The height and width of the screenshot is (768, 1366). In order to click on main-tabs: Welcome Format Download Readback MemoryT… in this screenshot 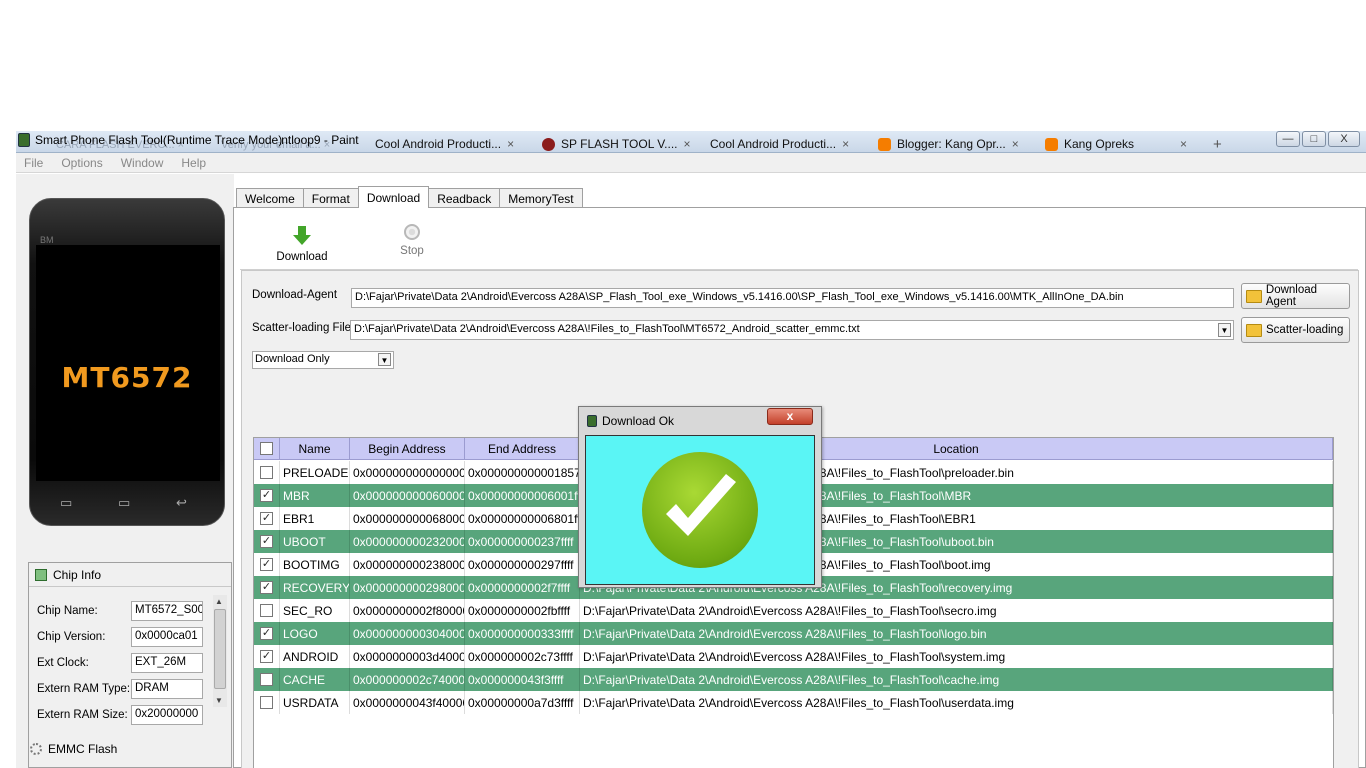, I will do `click(409, 197)`.